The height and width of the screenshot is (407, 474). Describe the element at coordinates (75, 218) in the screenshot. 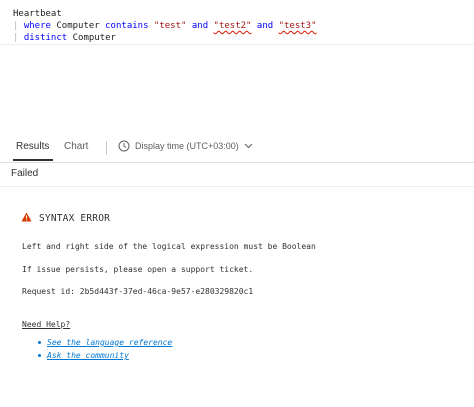

I see `error-title-text: SYNTAX ERROR` at that location.